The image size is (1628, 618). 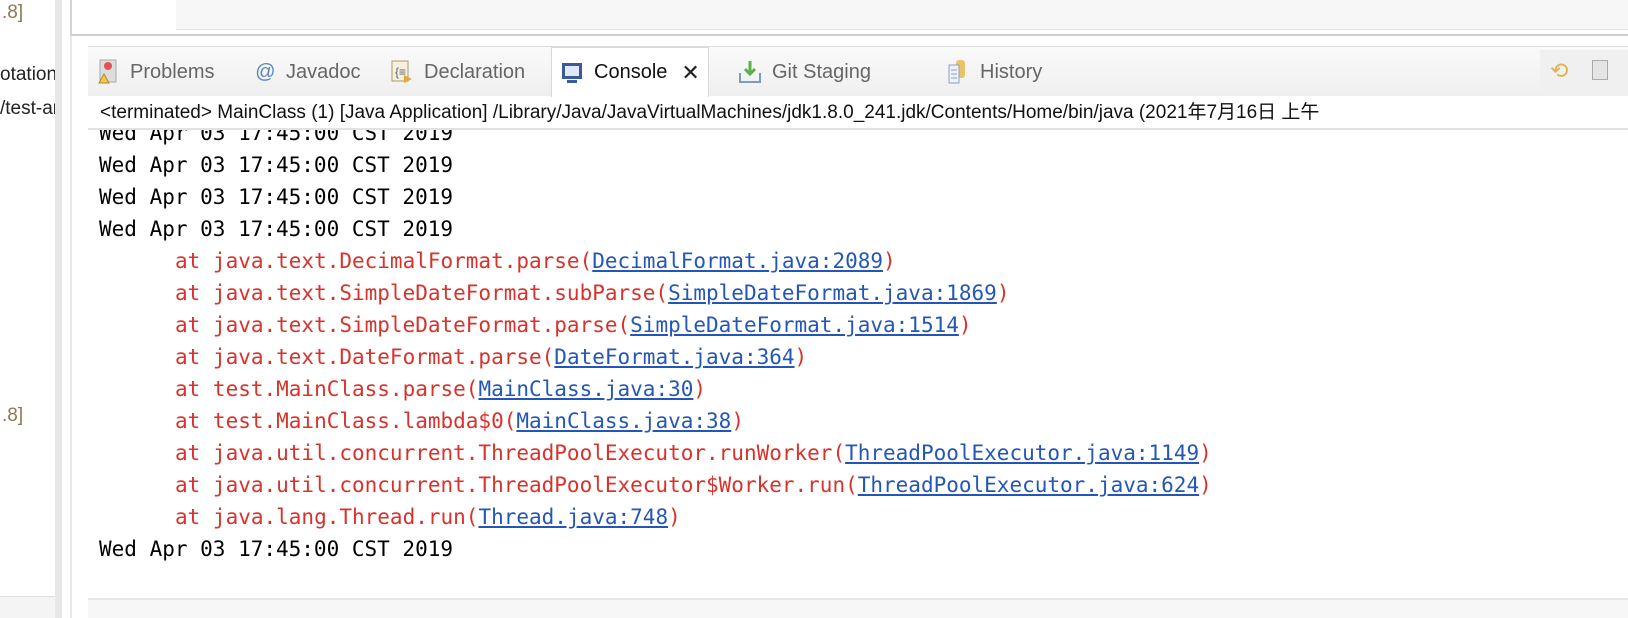 What do you see at coordinates (265, 71) in the screenshot?
I see `at-icon: @` at bounding box center [265, 71].